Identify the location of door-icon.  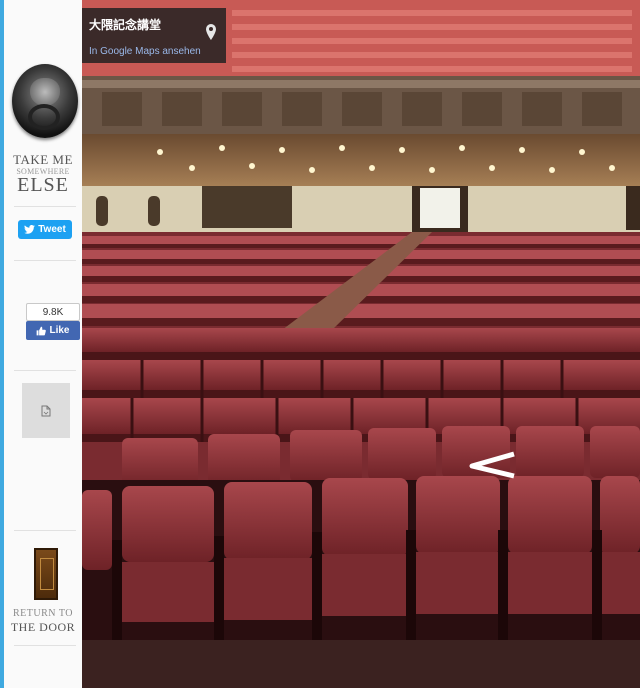
(46, 574).